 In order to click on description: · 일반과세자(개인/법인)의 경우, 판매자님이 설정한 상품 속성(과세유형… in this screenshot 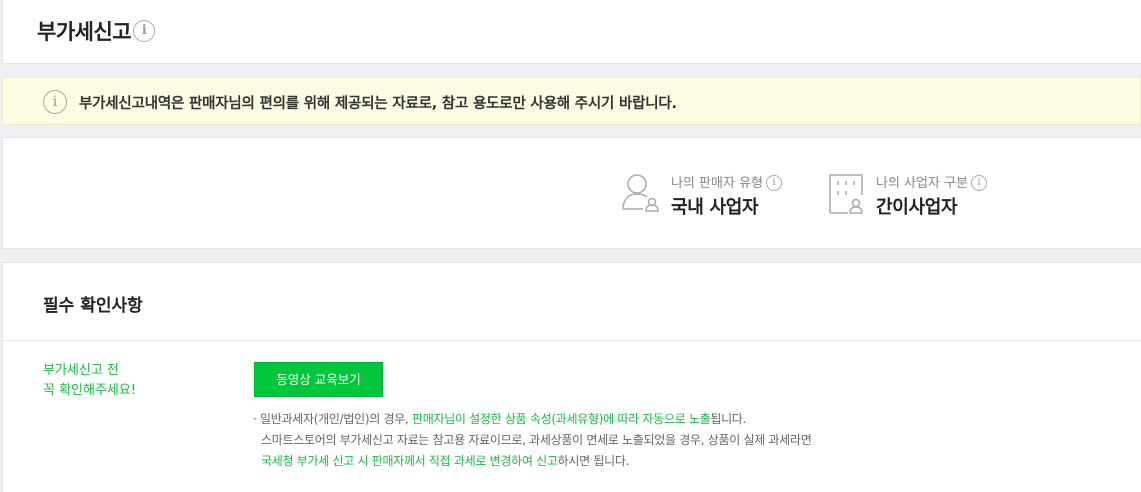, I will do `click(532, 440)`.